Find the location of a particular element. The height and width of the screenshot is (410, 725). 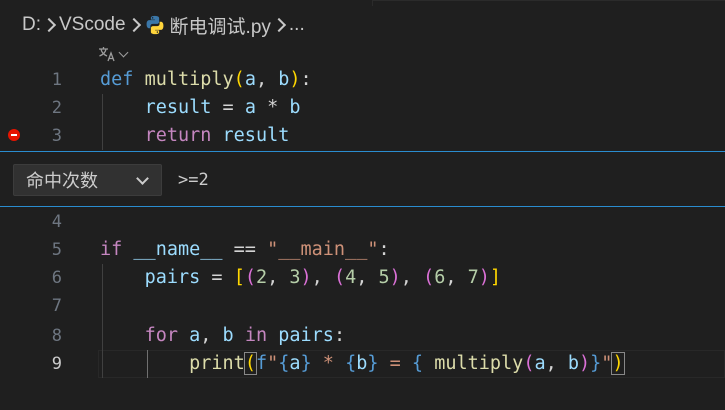

code-text: print(f"{a} * {b} = { multiply(a, b)}") is located at coordinates (407, 363).